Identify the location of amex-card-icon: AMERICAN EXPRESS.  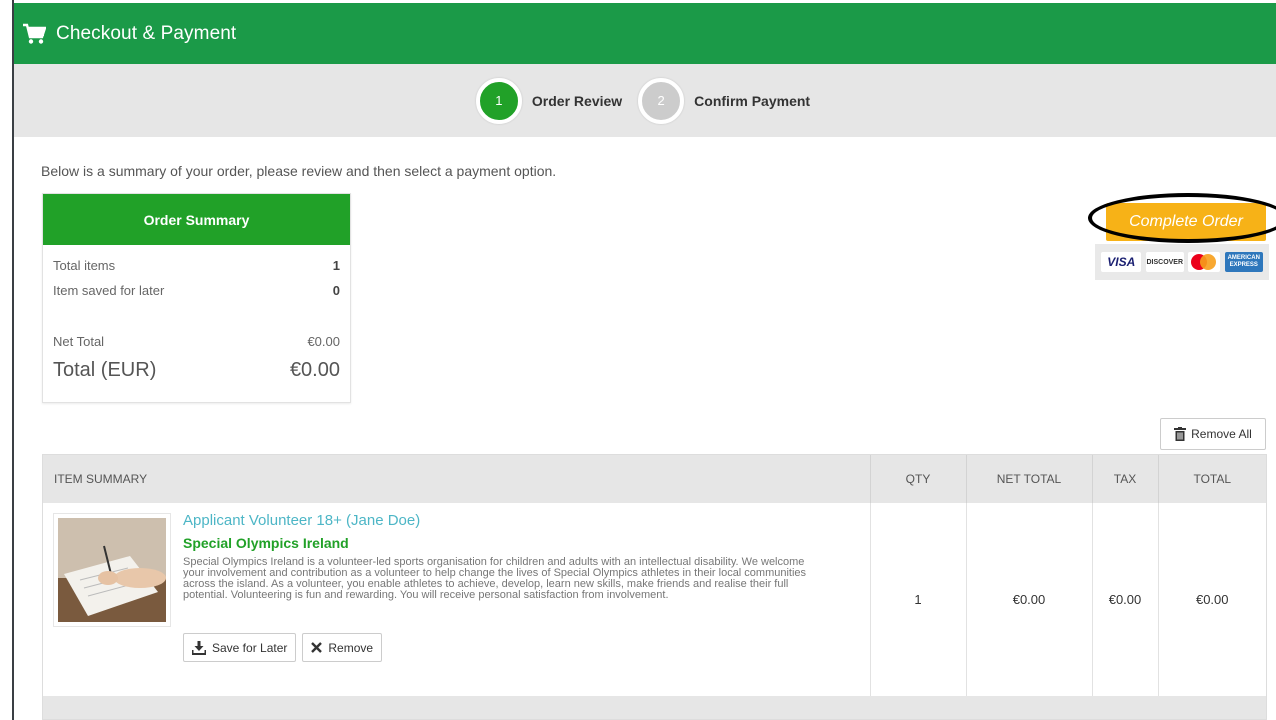
(1243, 262).